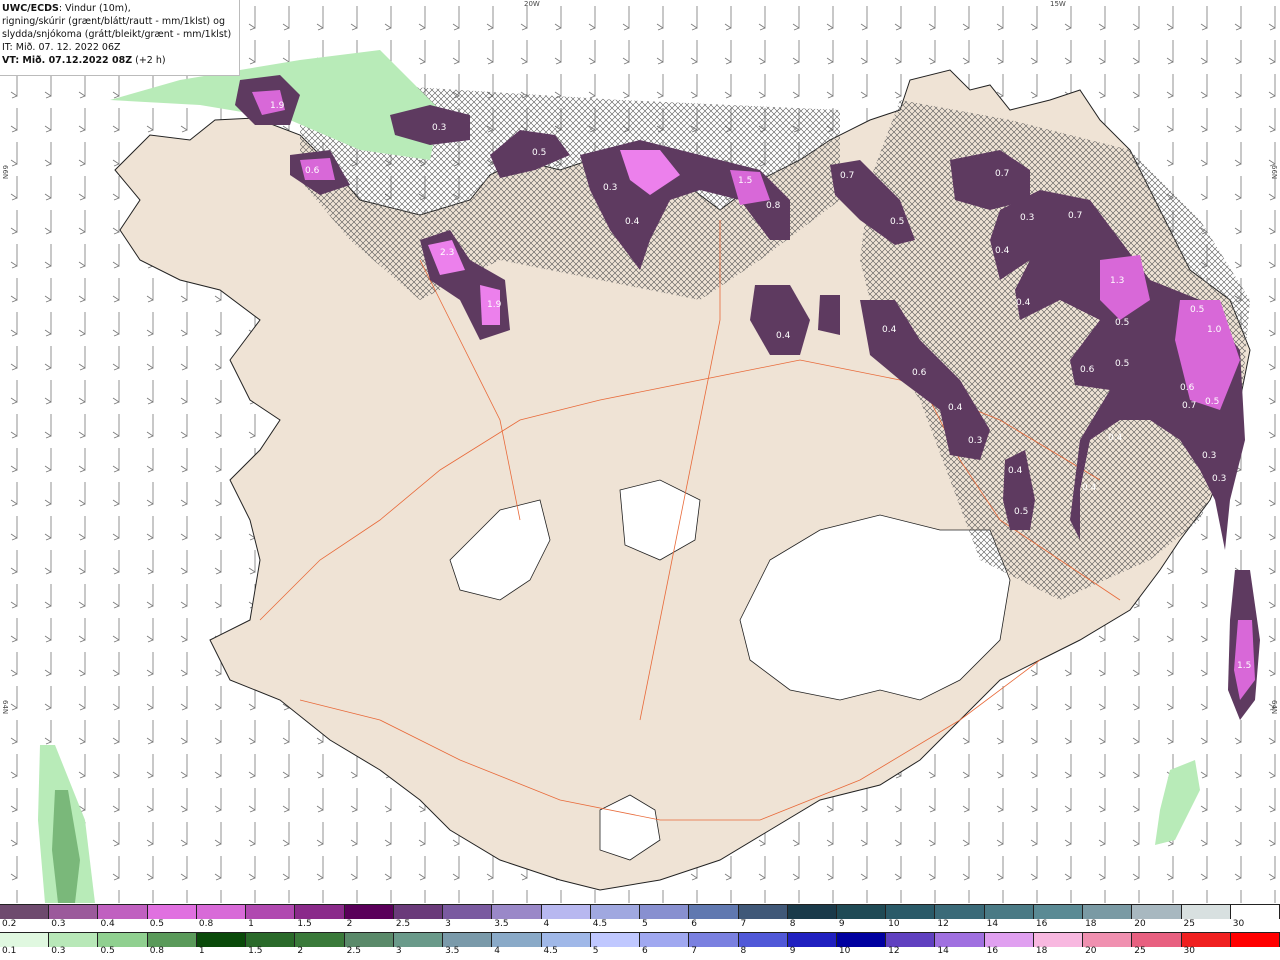  I want to click on rain-legend-label: 30, so click(1189, 951).